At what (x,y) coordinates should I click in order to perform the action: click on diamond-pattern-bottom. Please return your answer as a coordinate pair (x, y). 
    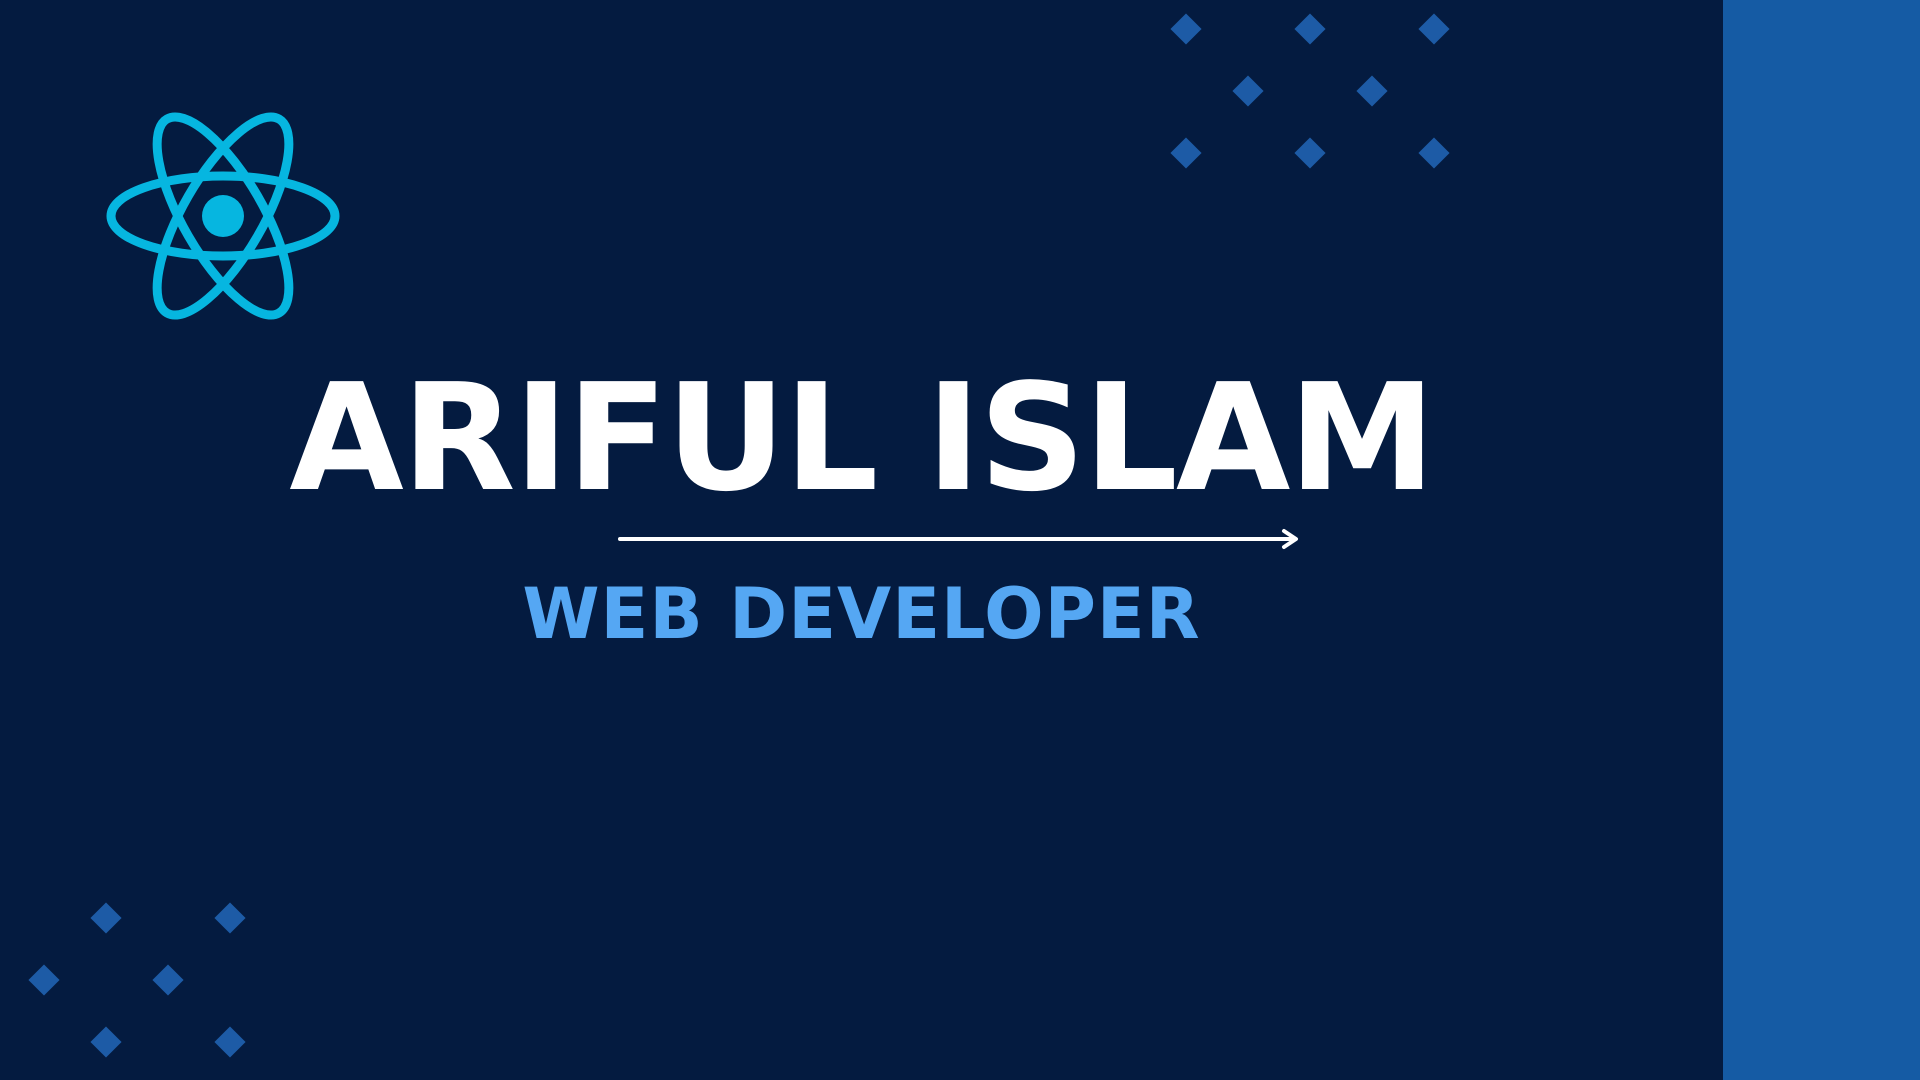
    Looking at the image, I should click on (143, 982).